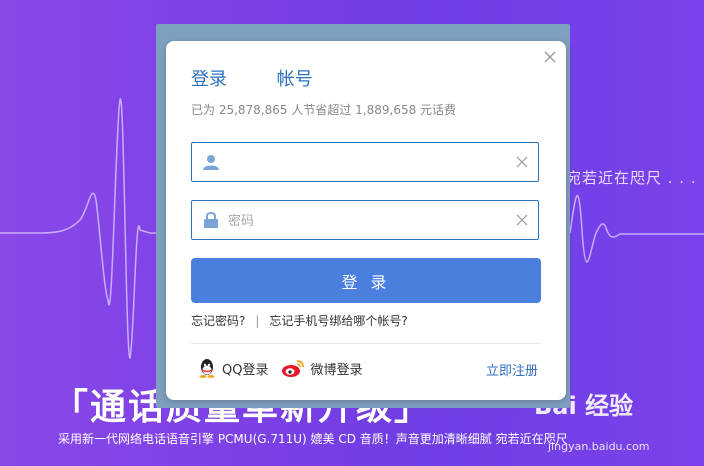  Describe the element at coordinates (207, 368) in the screenshot. I see `qq-icon` at that location.